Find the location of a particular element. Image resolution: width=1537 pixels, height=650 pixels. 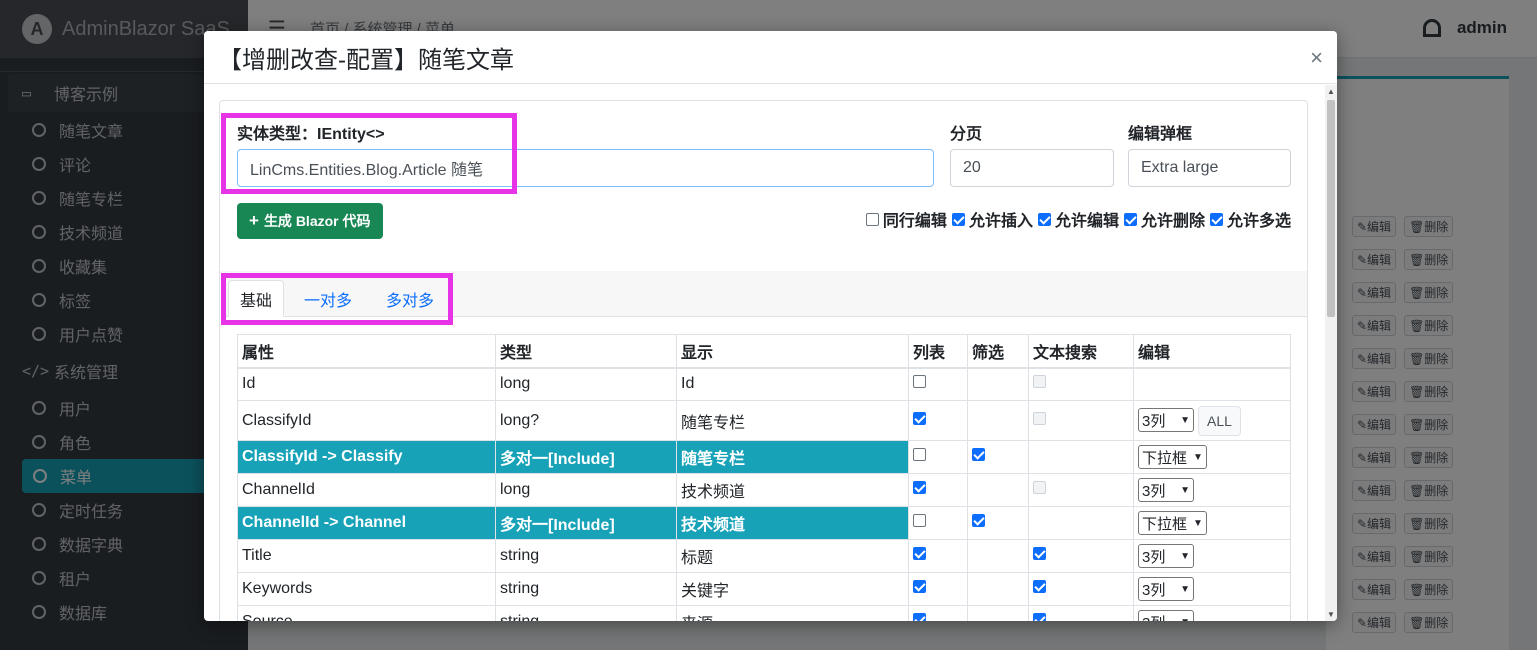

edit-dialog-select: Extra large is located at coordinates (1209, 168).